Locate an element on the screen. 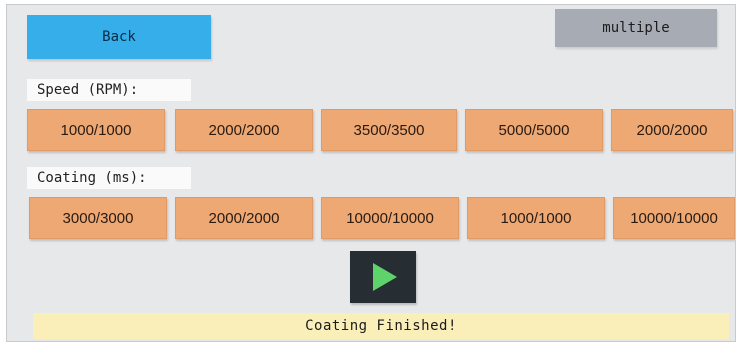 The height and width of the screenshot is (349, 742). status-text: Coating Finished! is located at coordinates (381, 326).